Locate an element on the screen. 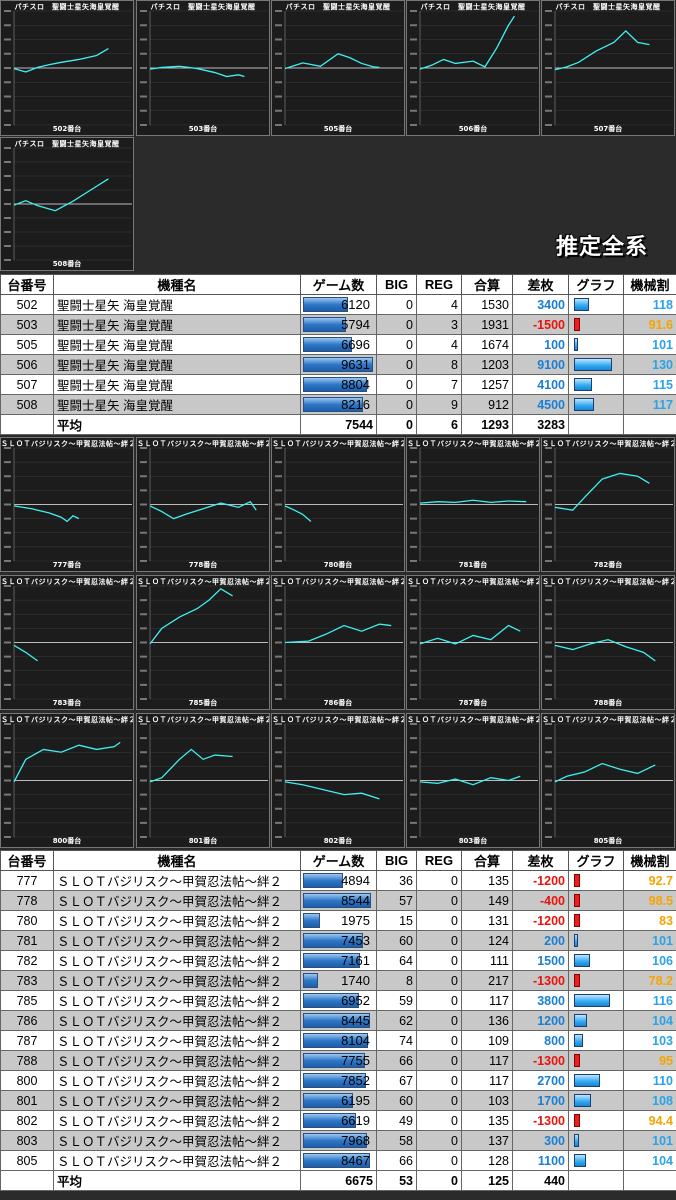  column-header: ゲーム数 is located at coordinates (338, 860).